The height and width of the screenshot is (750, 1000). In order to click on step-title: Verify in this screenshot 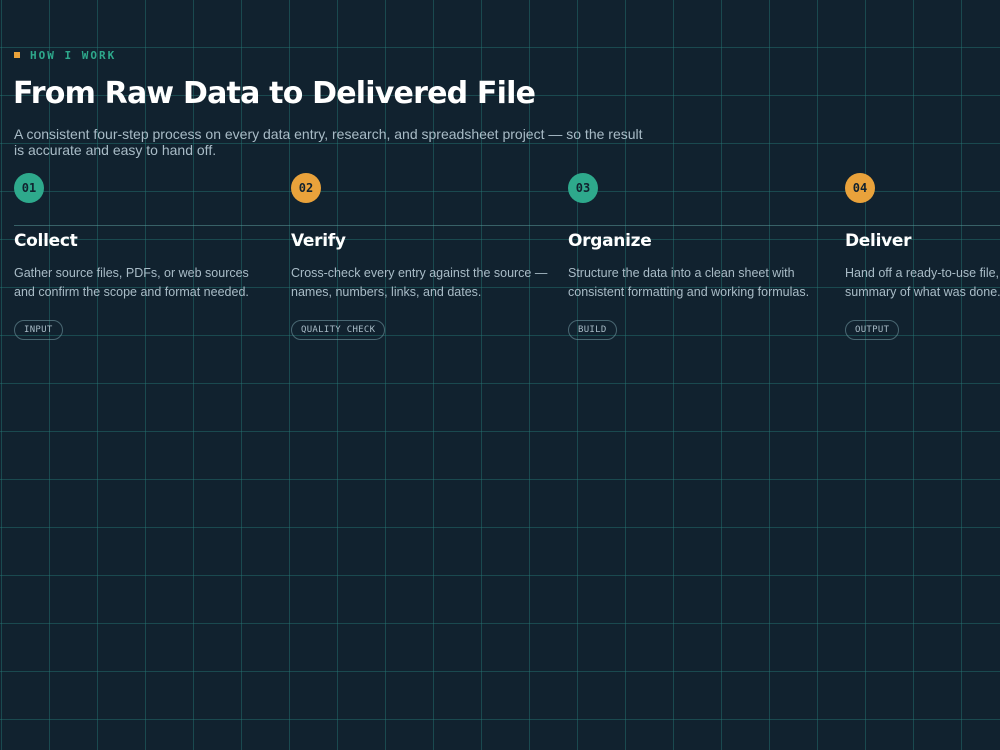, I will do `click(318, 241)`.